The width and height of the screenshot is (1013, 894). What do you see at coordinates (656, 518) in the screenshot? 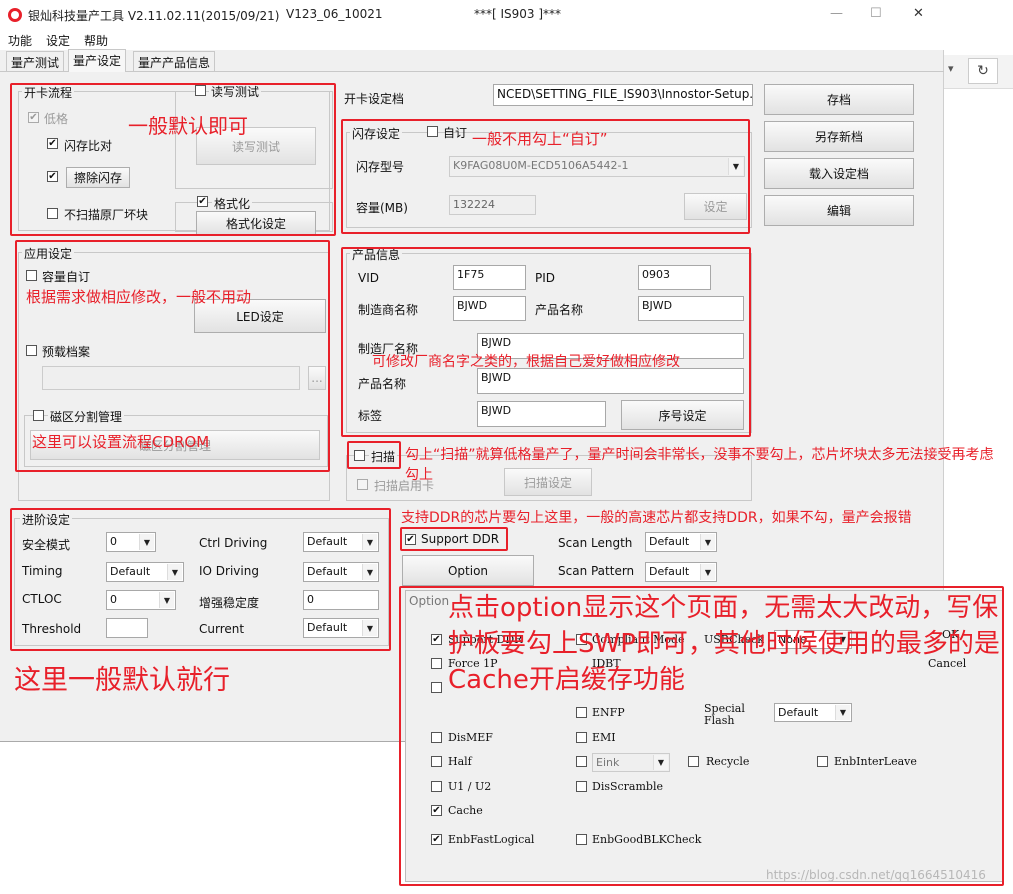
I see `note-ddr: 支持DDR的芯片要勾上这里，一般的高速芯片都支持DDR，如果不勾，量产会报错` at bounding box center [656, 518].